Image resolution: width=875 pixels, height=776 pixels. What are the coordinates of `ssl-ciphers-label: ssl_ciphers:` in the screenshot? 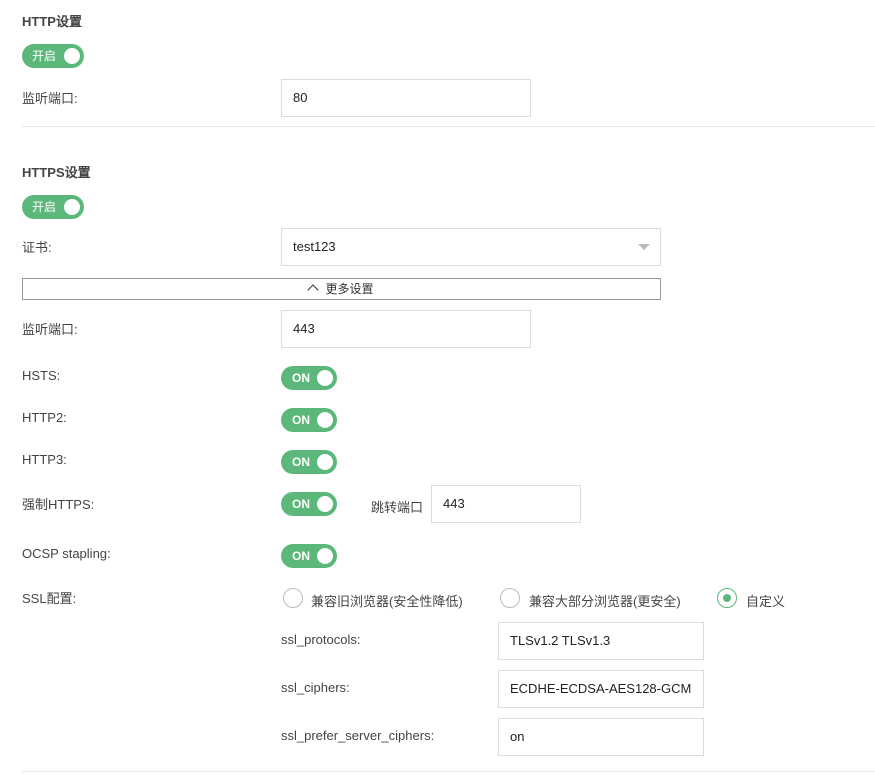 It's located at (315, 687).